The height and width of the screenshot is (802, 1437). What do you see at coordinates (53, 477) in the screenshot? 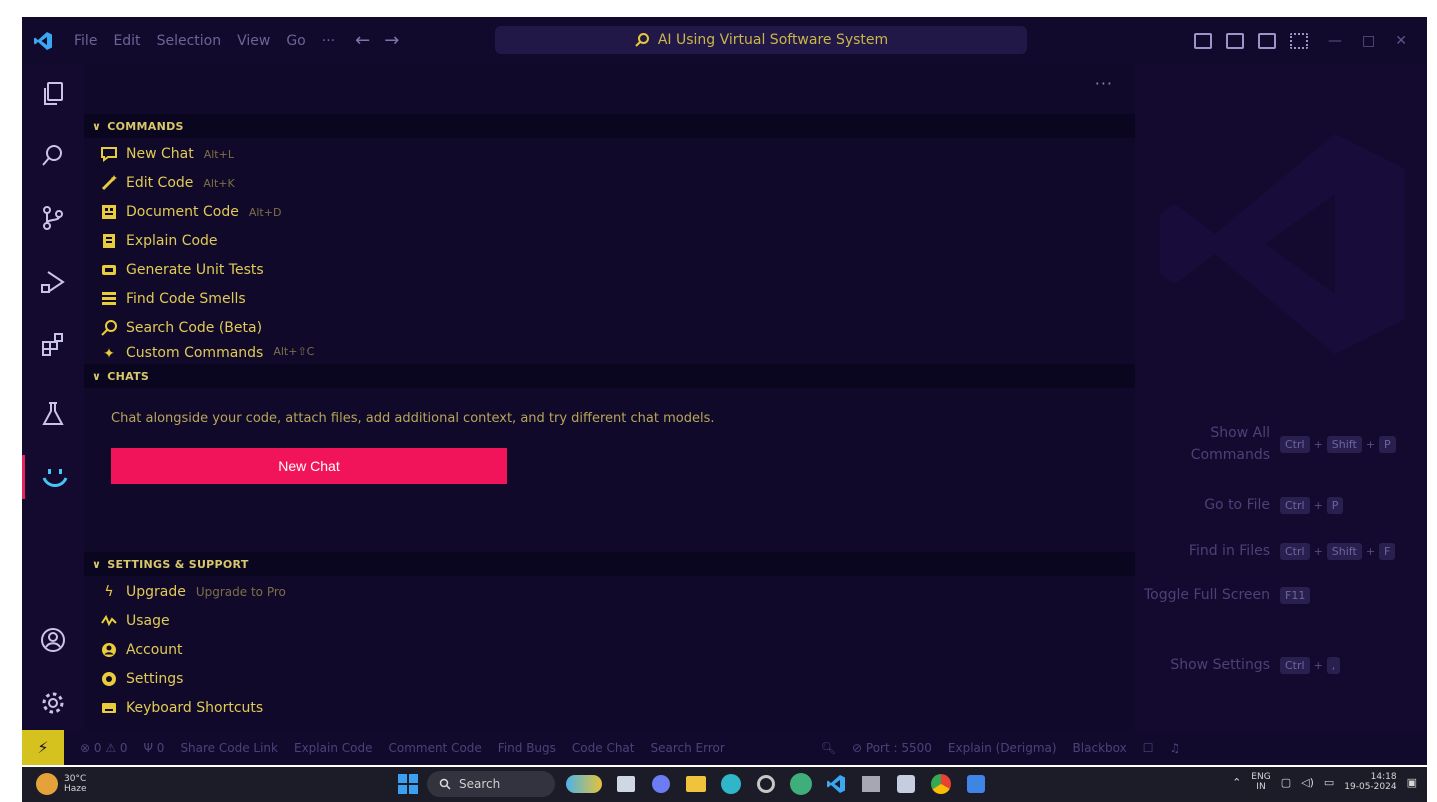
I see `blackbox-smile-icon` at bounding box center [53, 477].